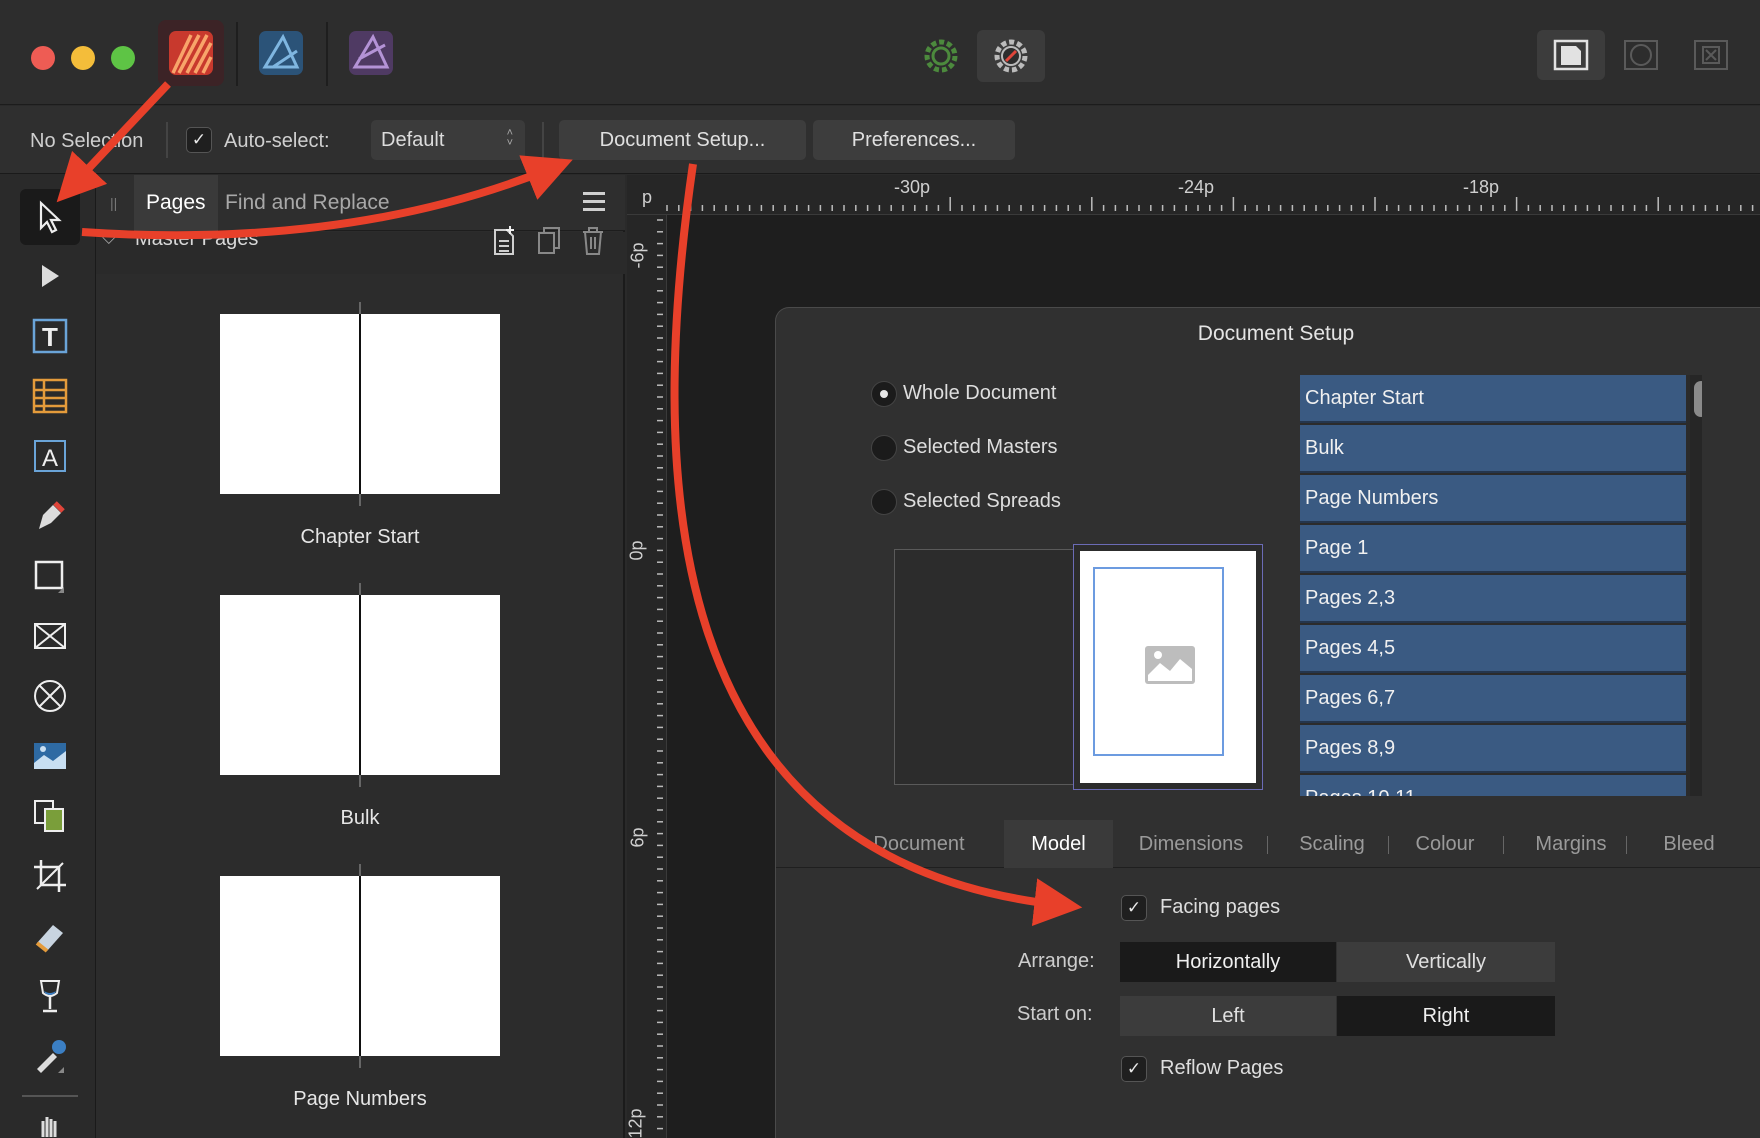 Image resolution: width=1760 pixels, height=1138 pixels. Describe the element at coordinates (277, 141) in the screenshot. I see `auto-select-label: Auto-select:` at that location.